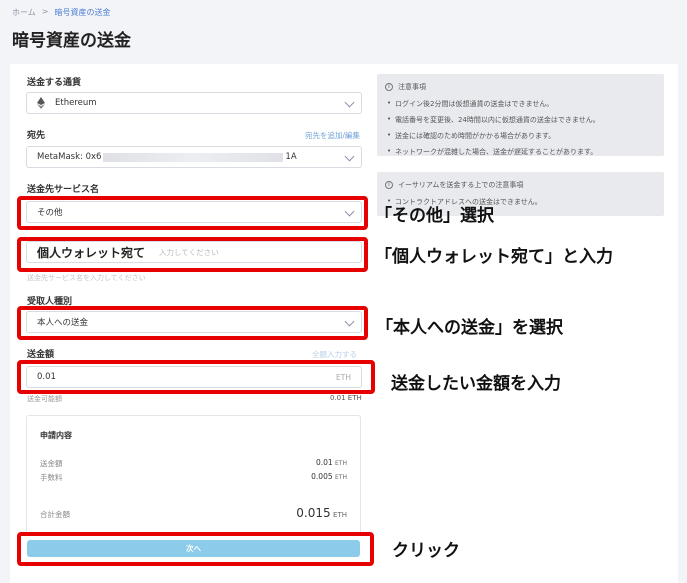 This screenshot has width=687, height=583. I want to click on notes-title: 注意事項, so click(412, 87).